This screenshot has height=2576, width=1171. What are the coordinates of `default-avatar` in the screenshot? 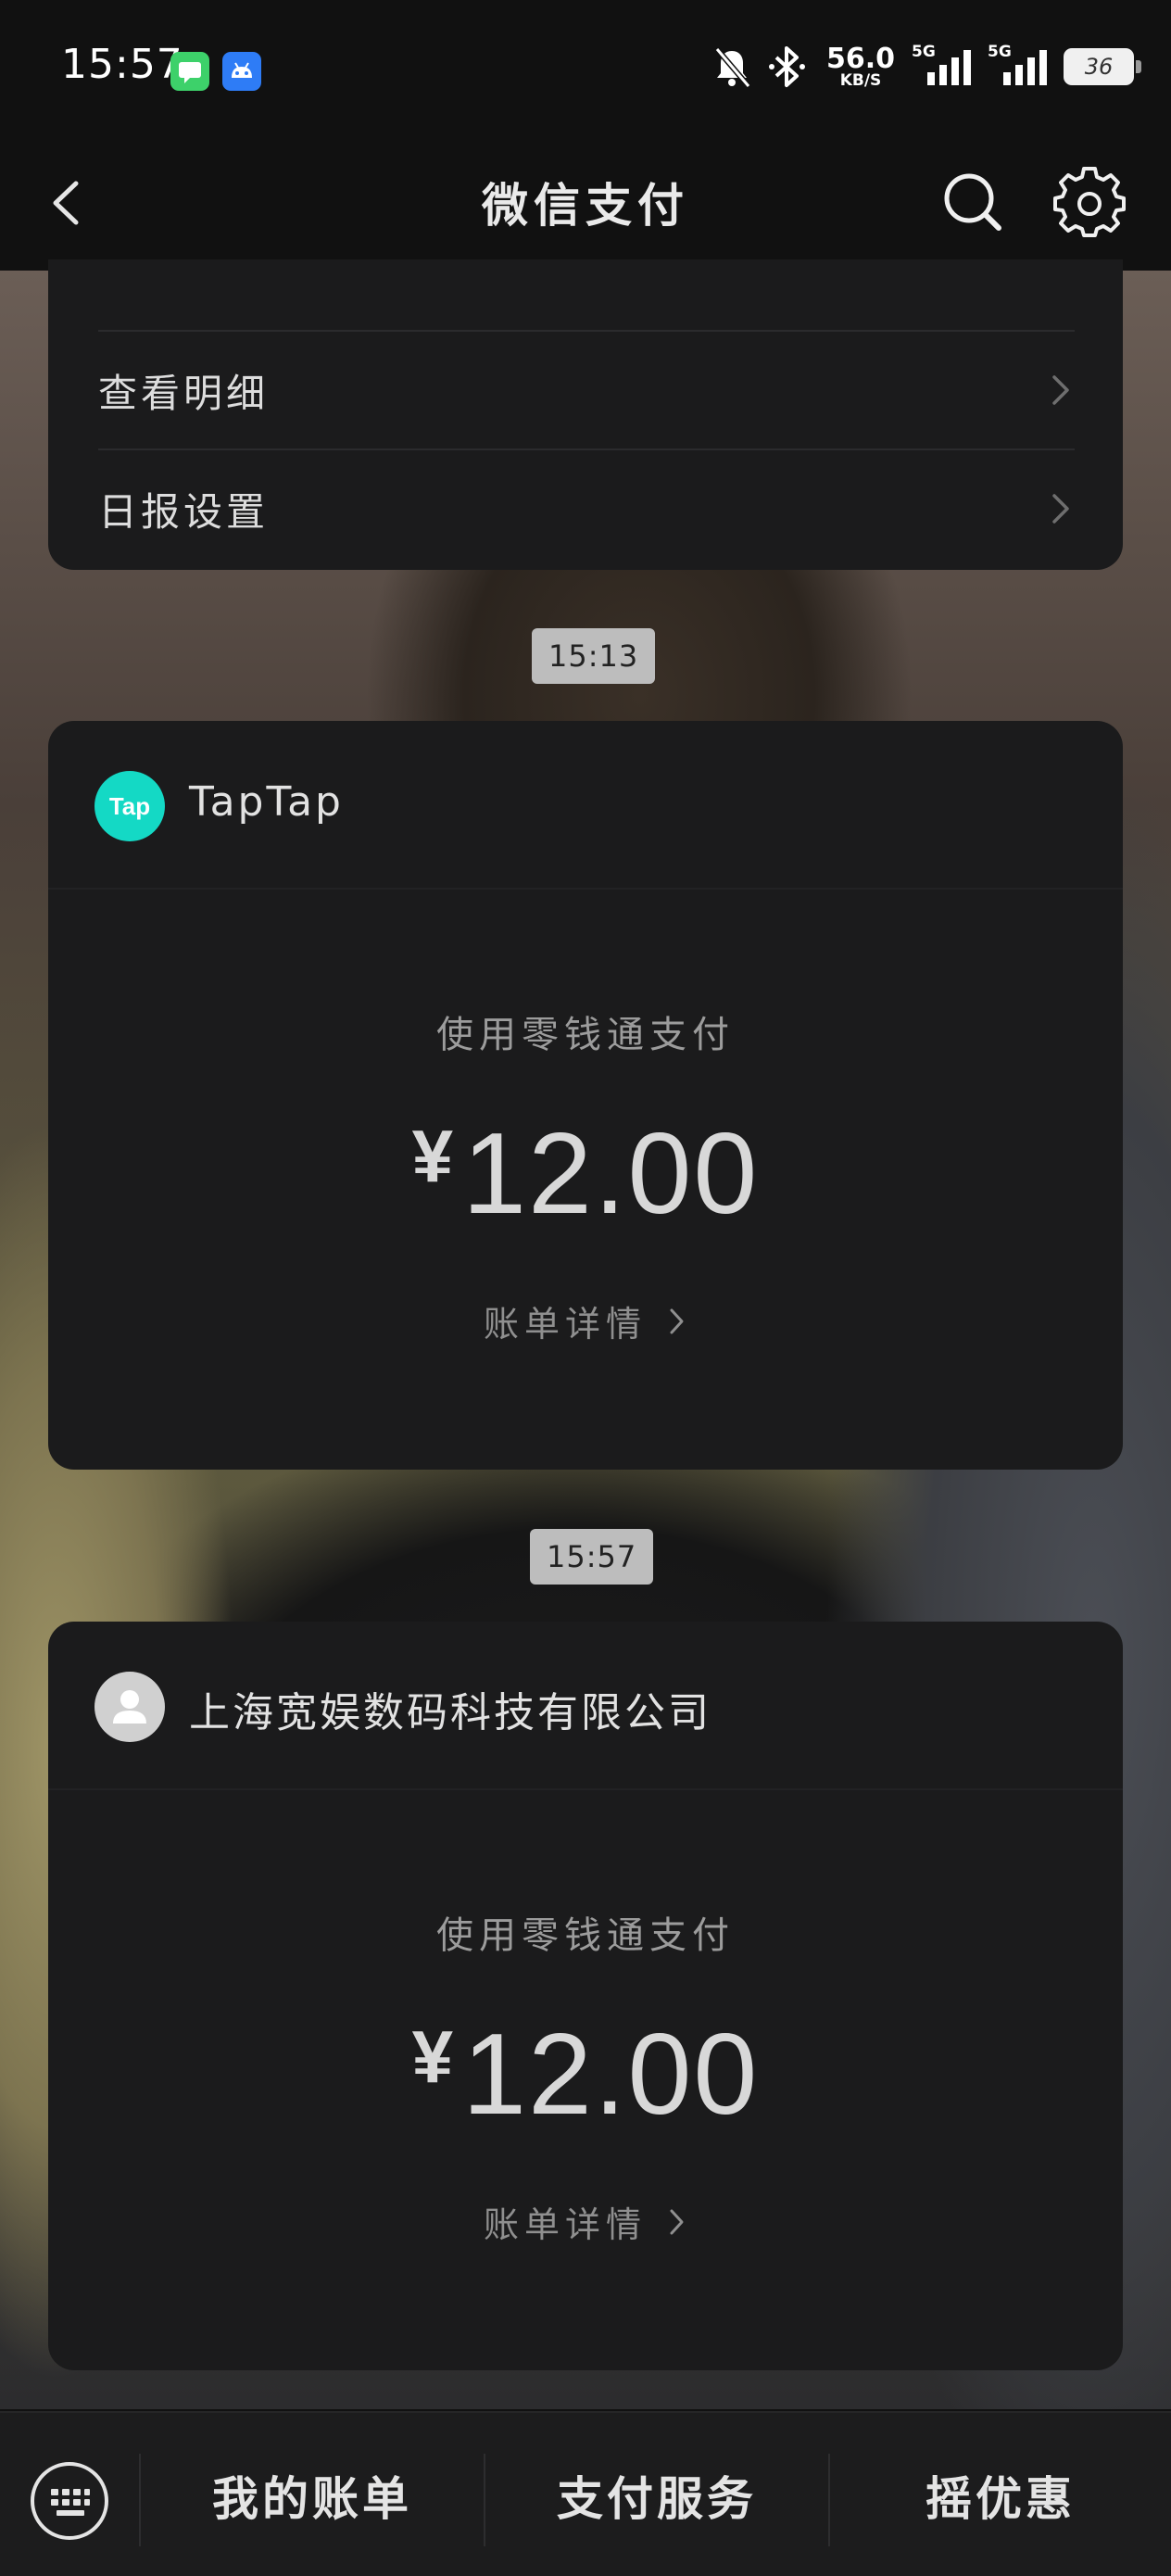 It's located at (130, 1707).